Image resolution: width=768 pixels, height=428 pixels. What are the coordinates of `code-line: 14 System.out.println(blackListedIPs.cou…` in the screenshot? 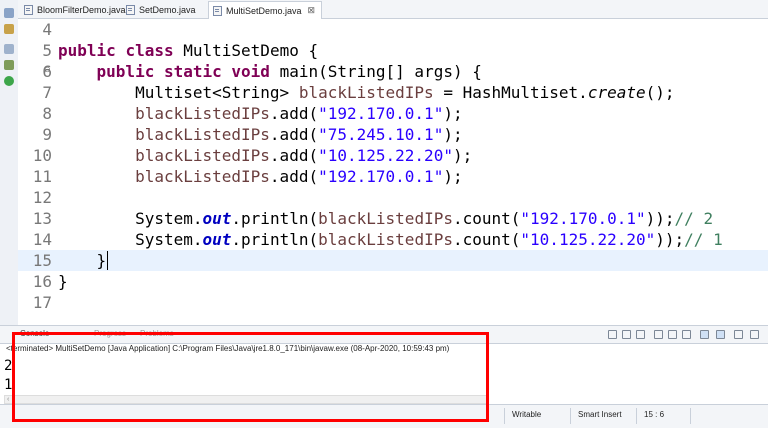 It's located at (393, 239).